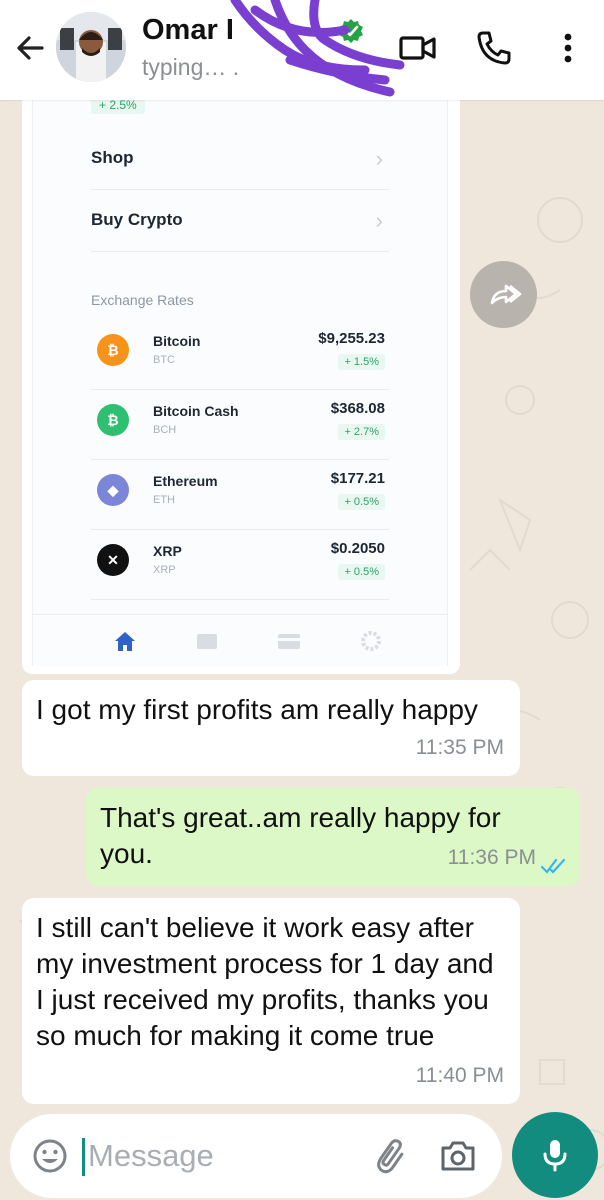  Describe the element at coordinates (125, 641) in the screenshot. I see `home-icon` at that location.